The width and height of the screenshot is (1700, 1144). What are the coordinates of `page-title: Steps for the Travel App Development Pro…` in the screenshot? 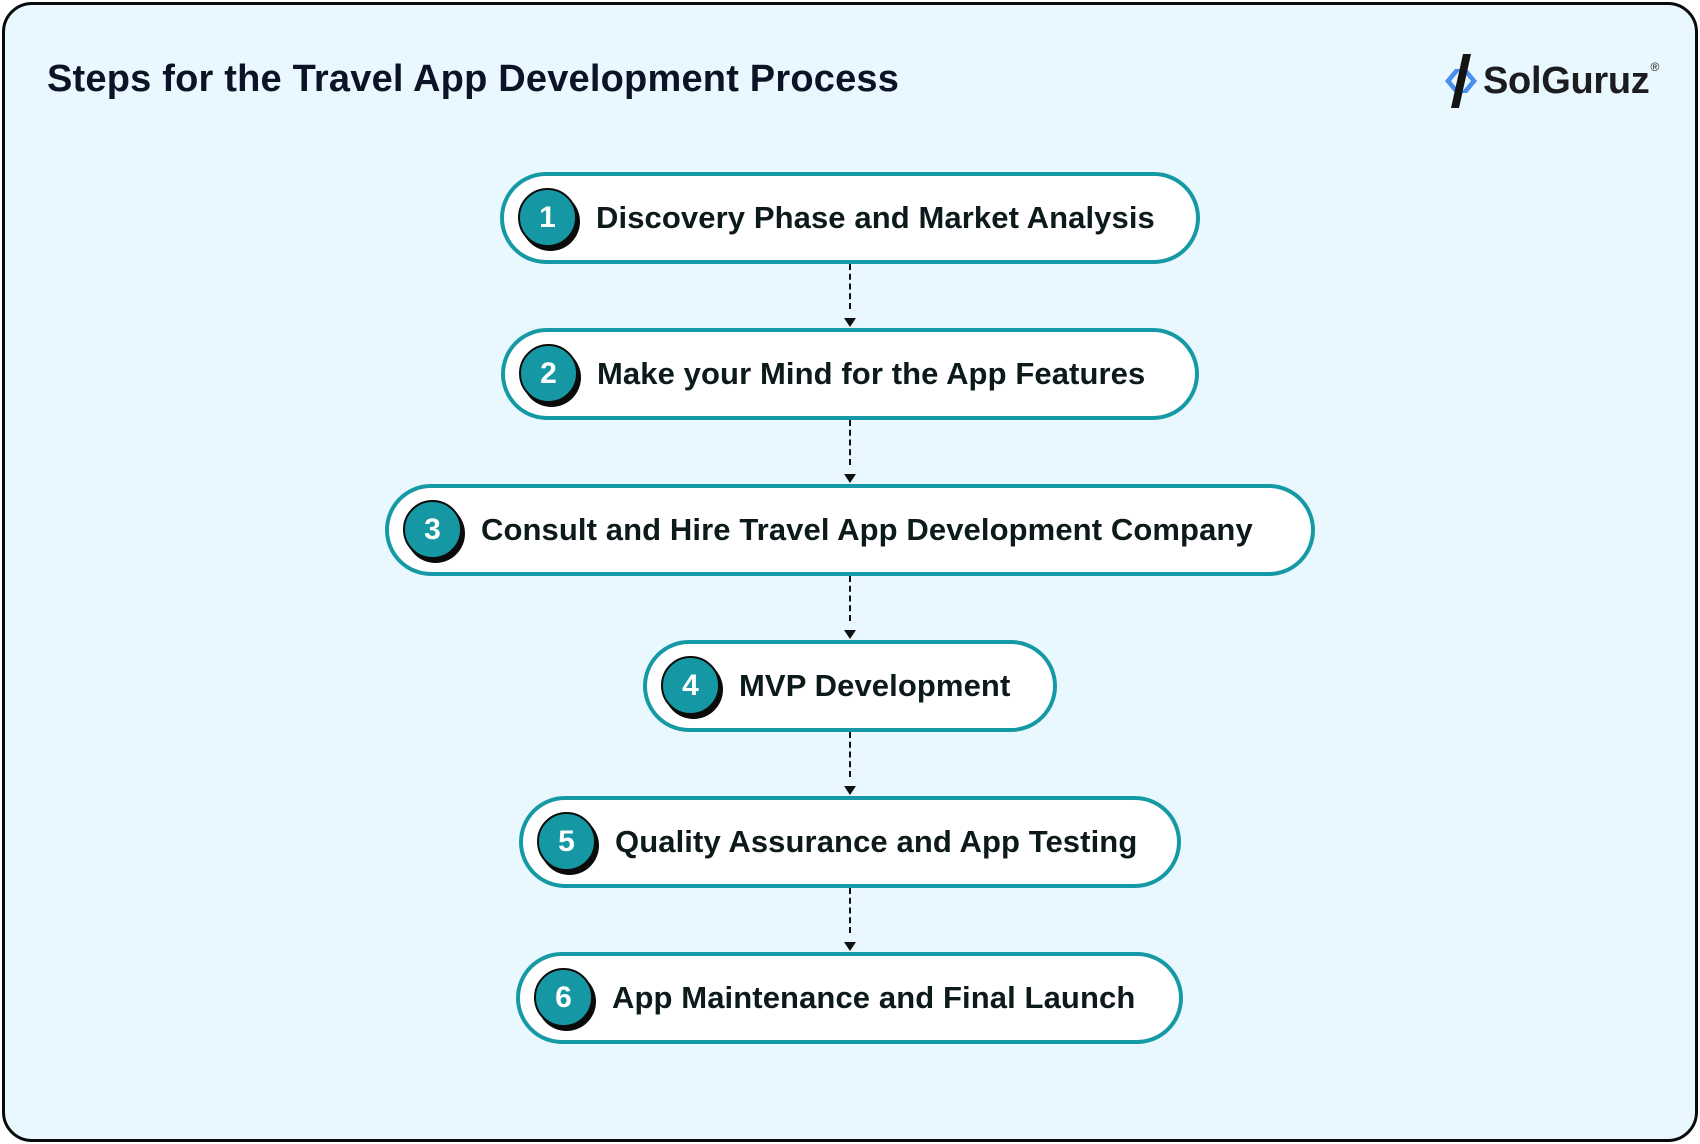 It's located at (473, 79).